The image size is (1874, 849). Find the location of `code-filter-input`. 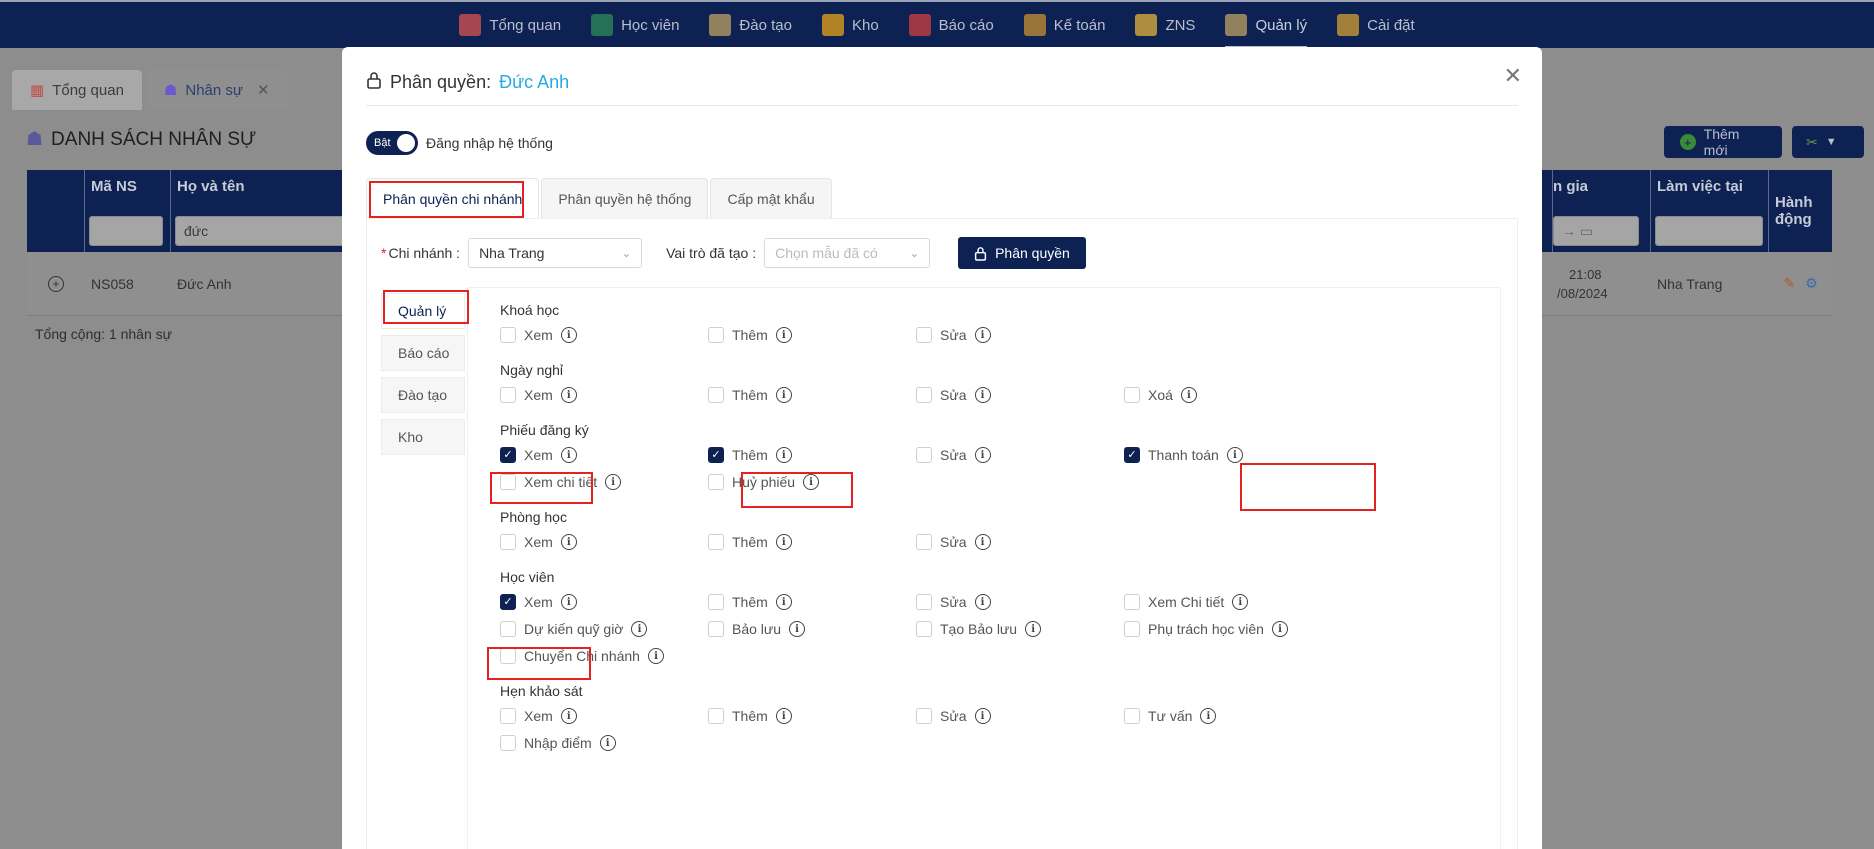

code-filter-input is located at coordinates (126, 231).